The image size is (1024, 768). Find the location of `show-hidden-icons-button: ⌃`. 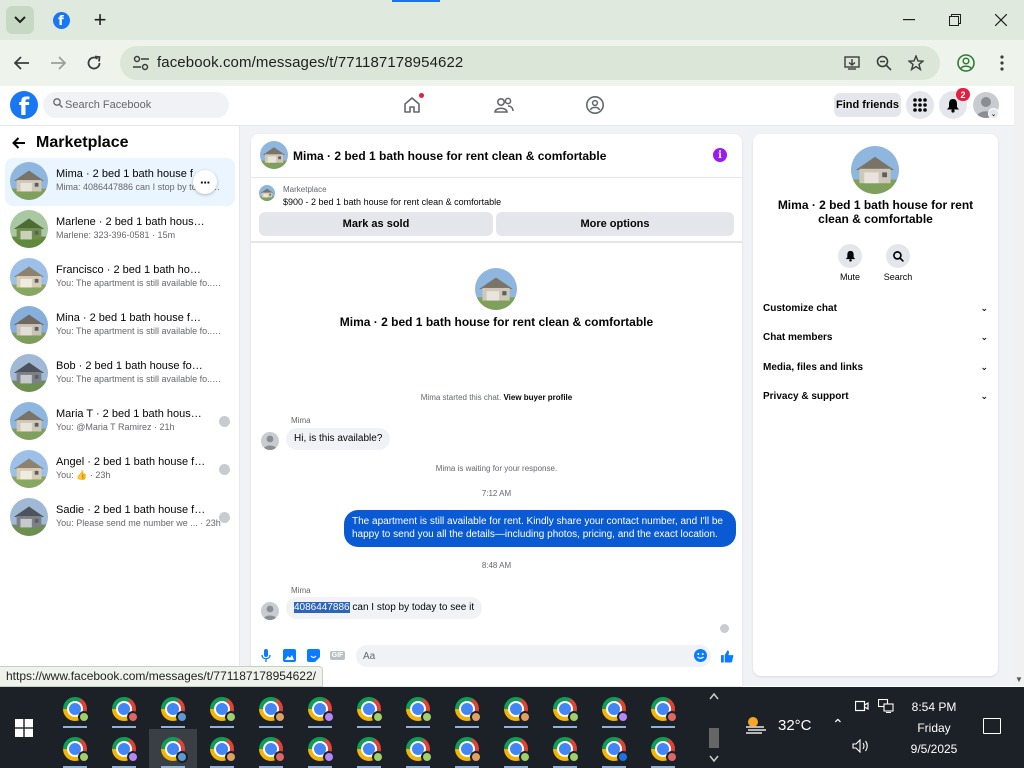

show-hidden-icons-button: ⌃ is located at coordinates (838, 724).